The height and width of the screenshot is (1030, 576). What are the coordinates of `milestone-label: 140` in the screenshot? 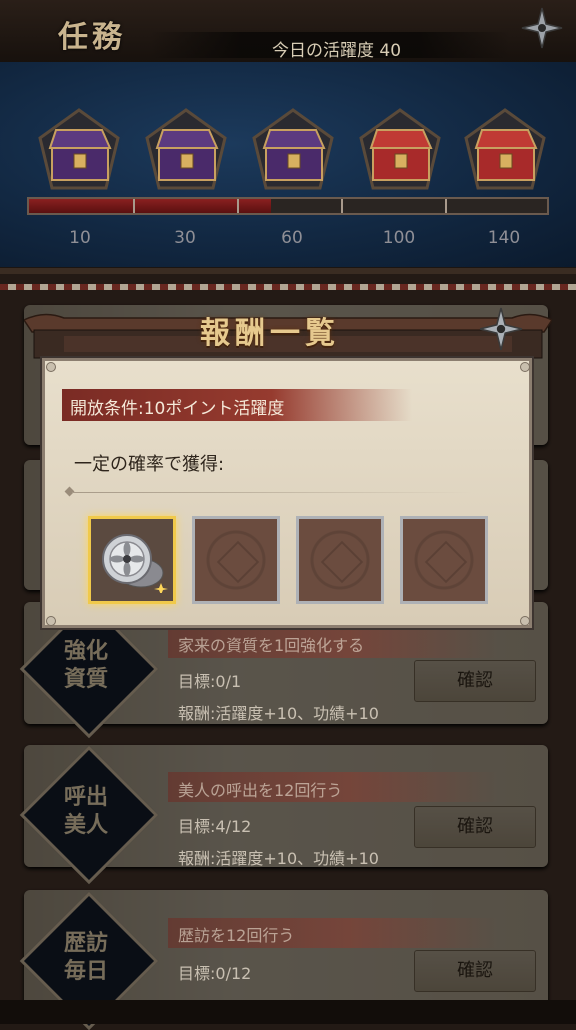 It's located at (504, 238).